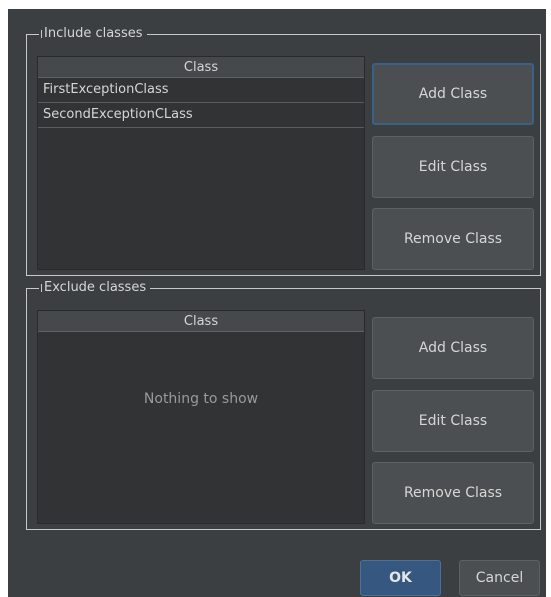 Image resolution: width=551 pixels, height=597 pixels. I want to click on include-classes-title-text: Include classes, so click(93, 33).